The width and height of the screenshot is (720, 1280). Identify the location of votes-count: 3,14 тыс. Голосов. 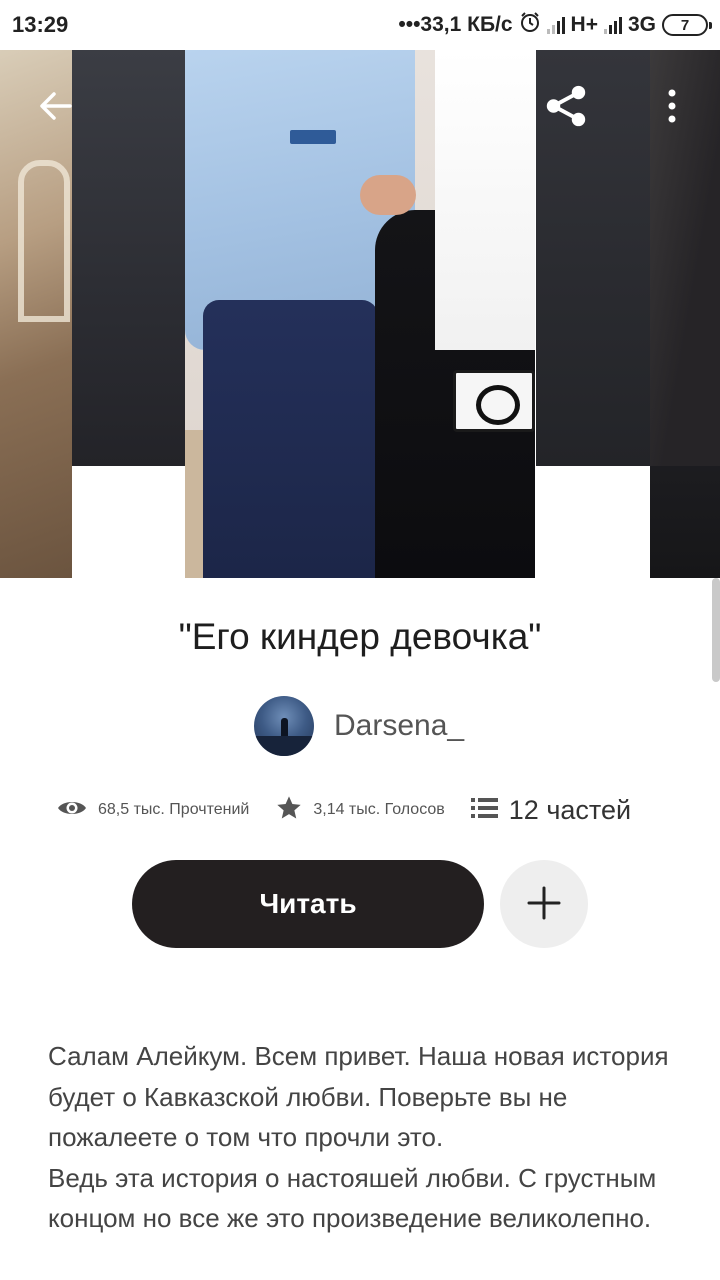
(379, 809).